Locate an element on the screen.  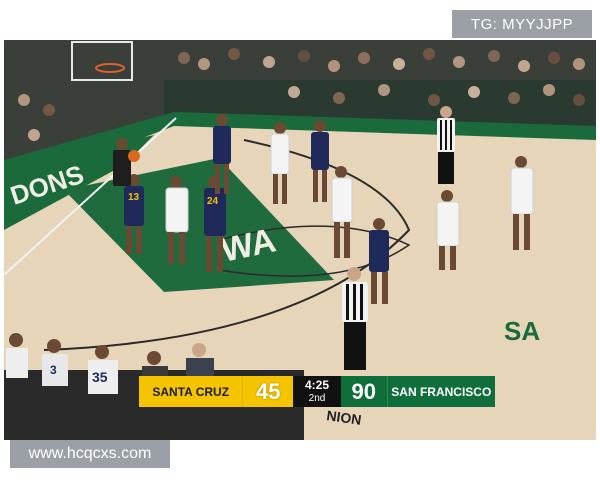
away-team-score: 45 is located at coordinates (268, 391).